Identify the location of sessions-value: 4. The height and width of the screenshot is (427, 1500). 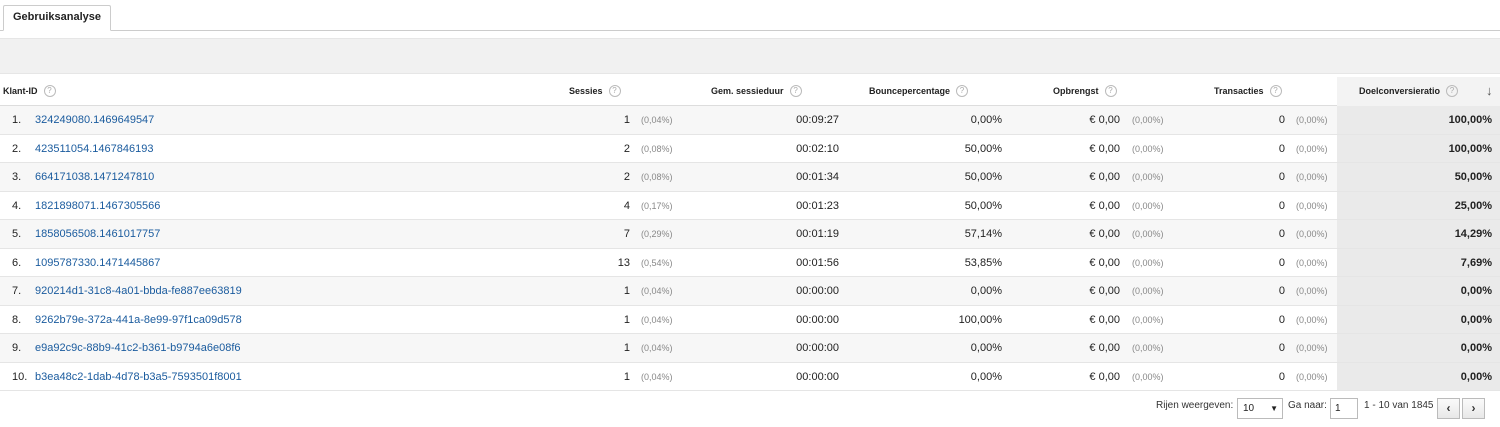
(626, 205).